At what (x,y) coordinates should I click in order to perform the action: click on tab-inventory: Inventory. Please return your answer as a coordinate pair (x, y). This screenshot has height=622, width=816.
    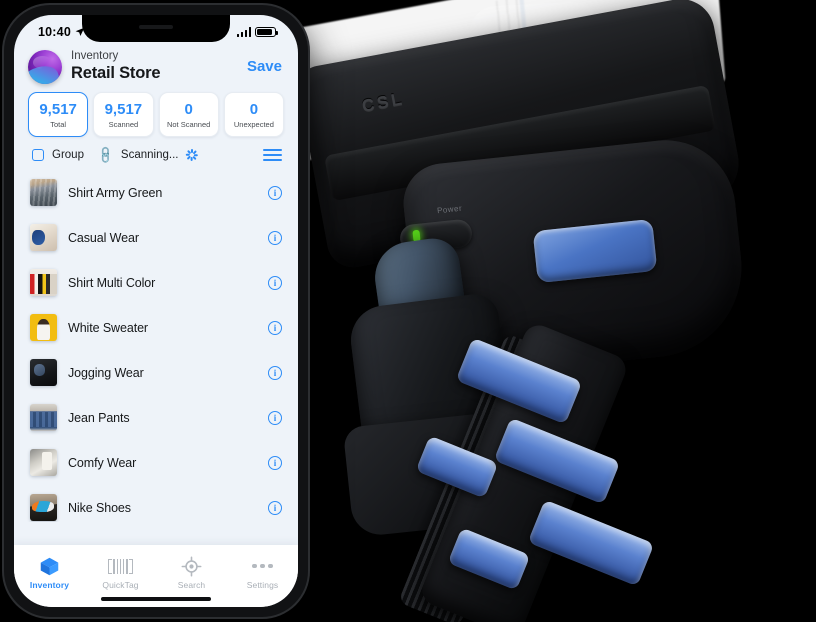
    Looking at the image, I should click on (49, 572).